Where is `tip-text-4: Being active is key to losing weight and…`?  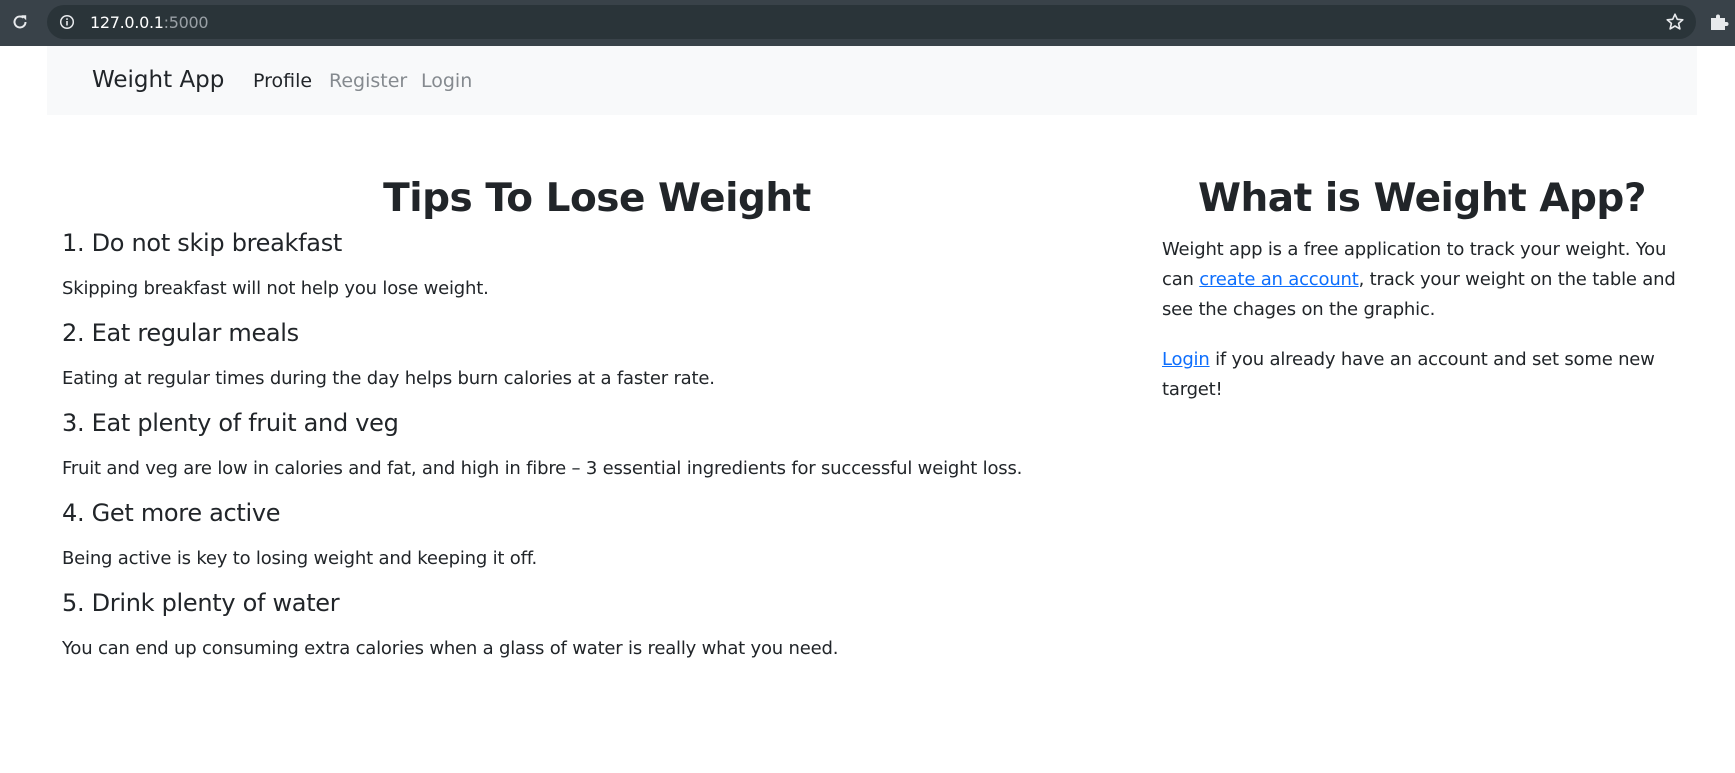
tip-text-4: Being active is key to losing weight and… is located at coordinates (300, 558).